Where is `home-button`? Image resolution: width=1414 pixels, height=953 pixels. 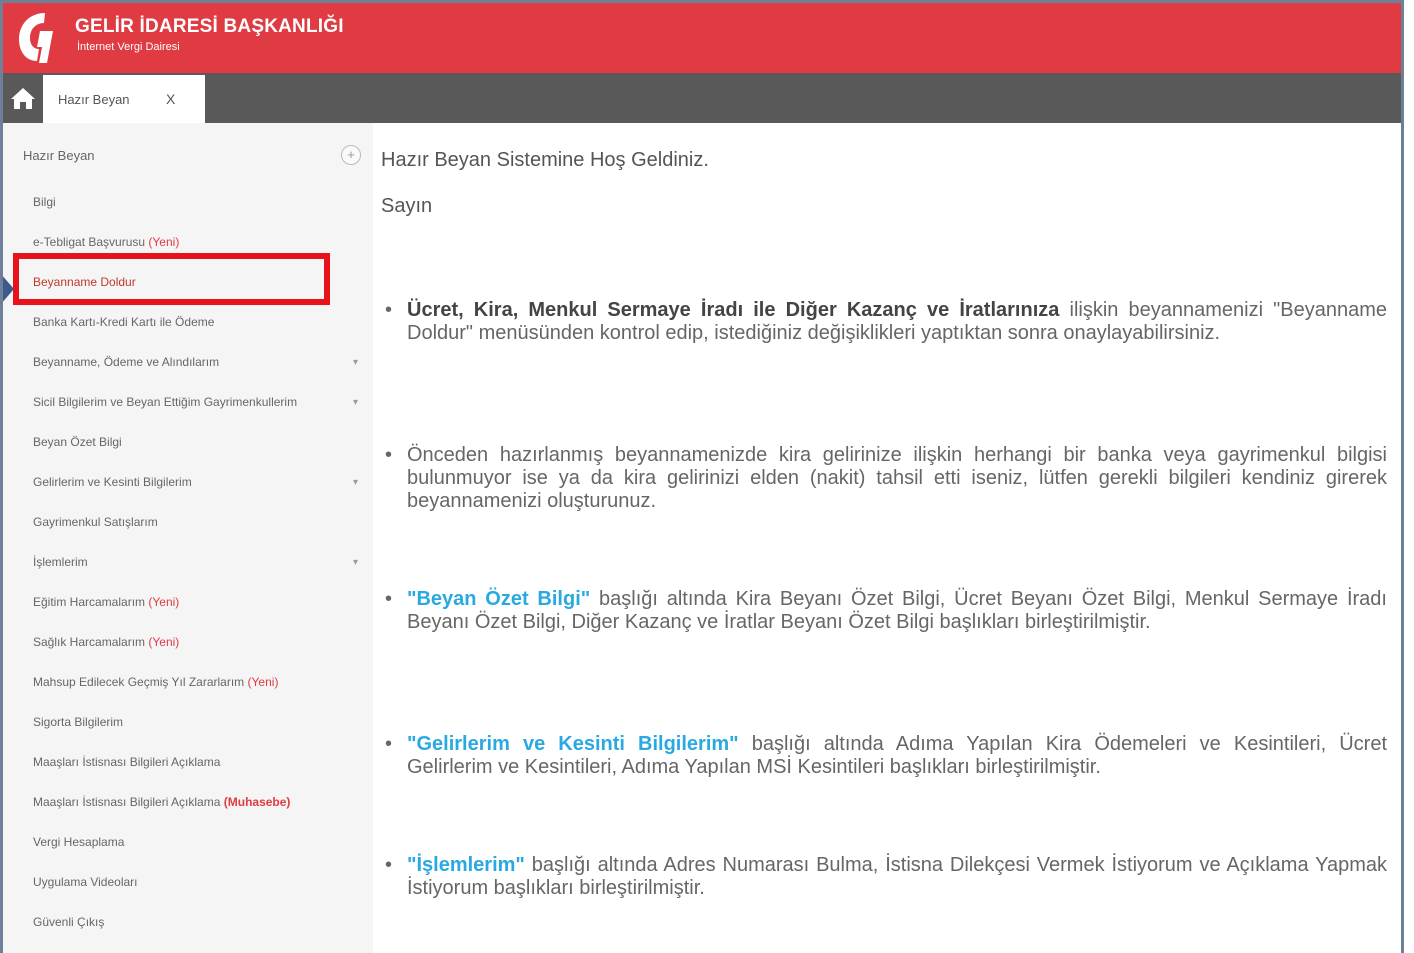 home-button is located at coordinates (23, 98).